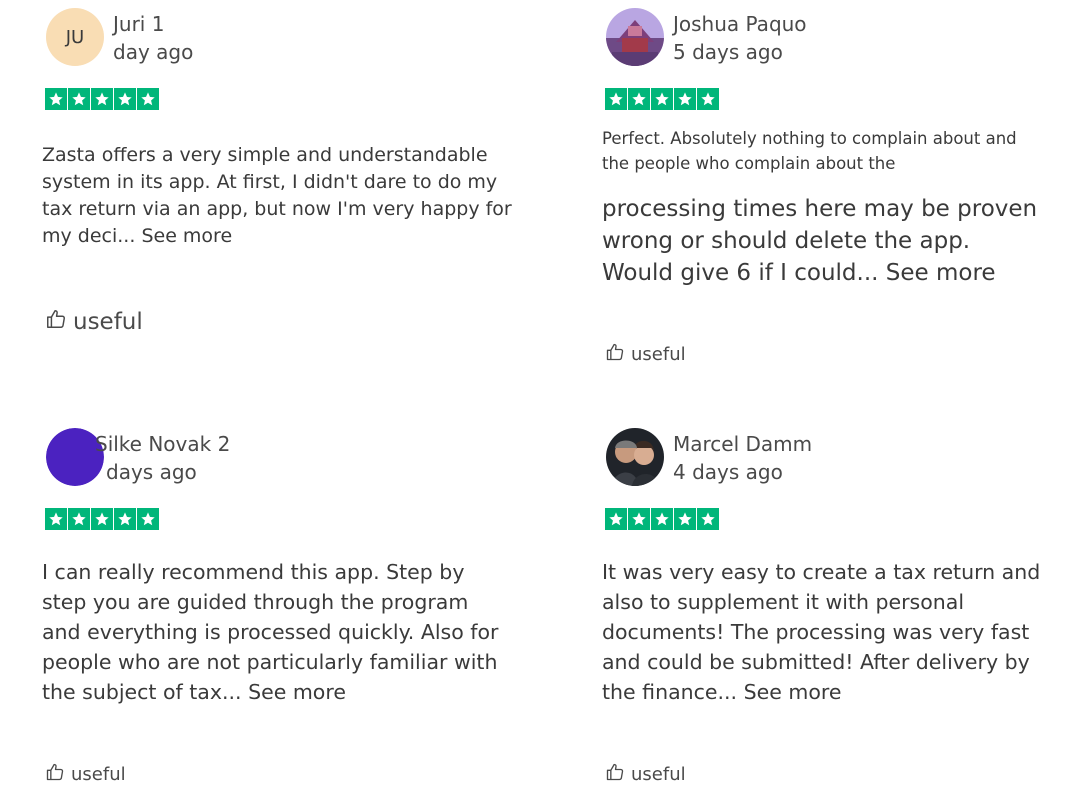 The height and width of the screenshot is (802, 1080). Describe the element at coordinates (138, 24) in the screenshot. I see `author-name: Juri 1` at that location.